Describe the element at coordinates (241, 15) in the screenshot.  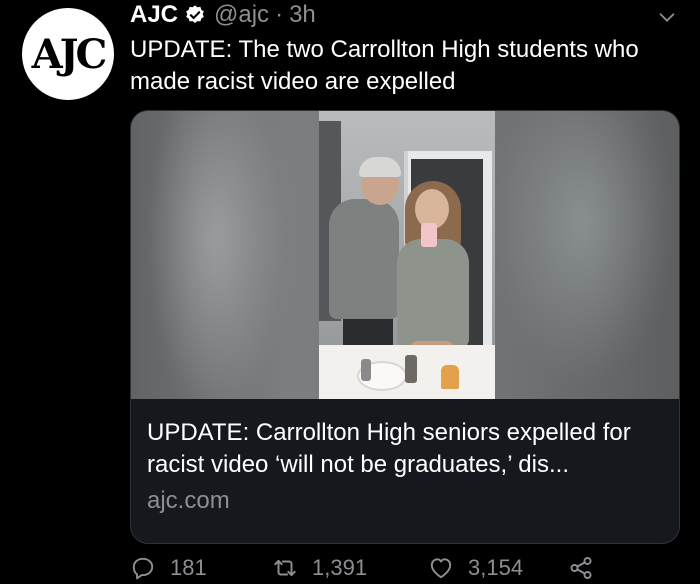
I see `author-handle: @ajc` at that location.